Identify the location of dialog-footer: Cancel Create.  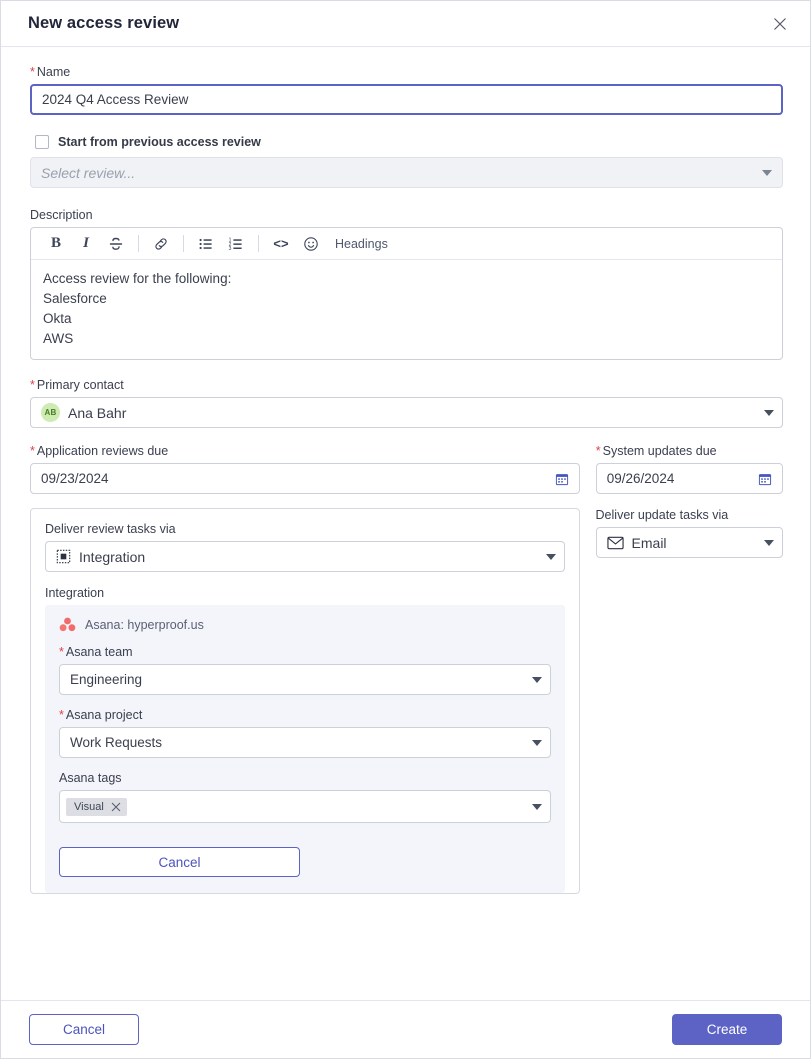
(405, 1029).